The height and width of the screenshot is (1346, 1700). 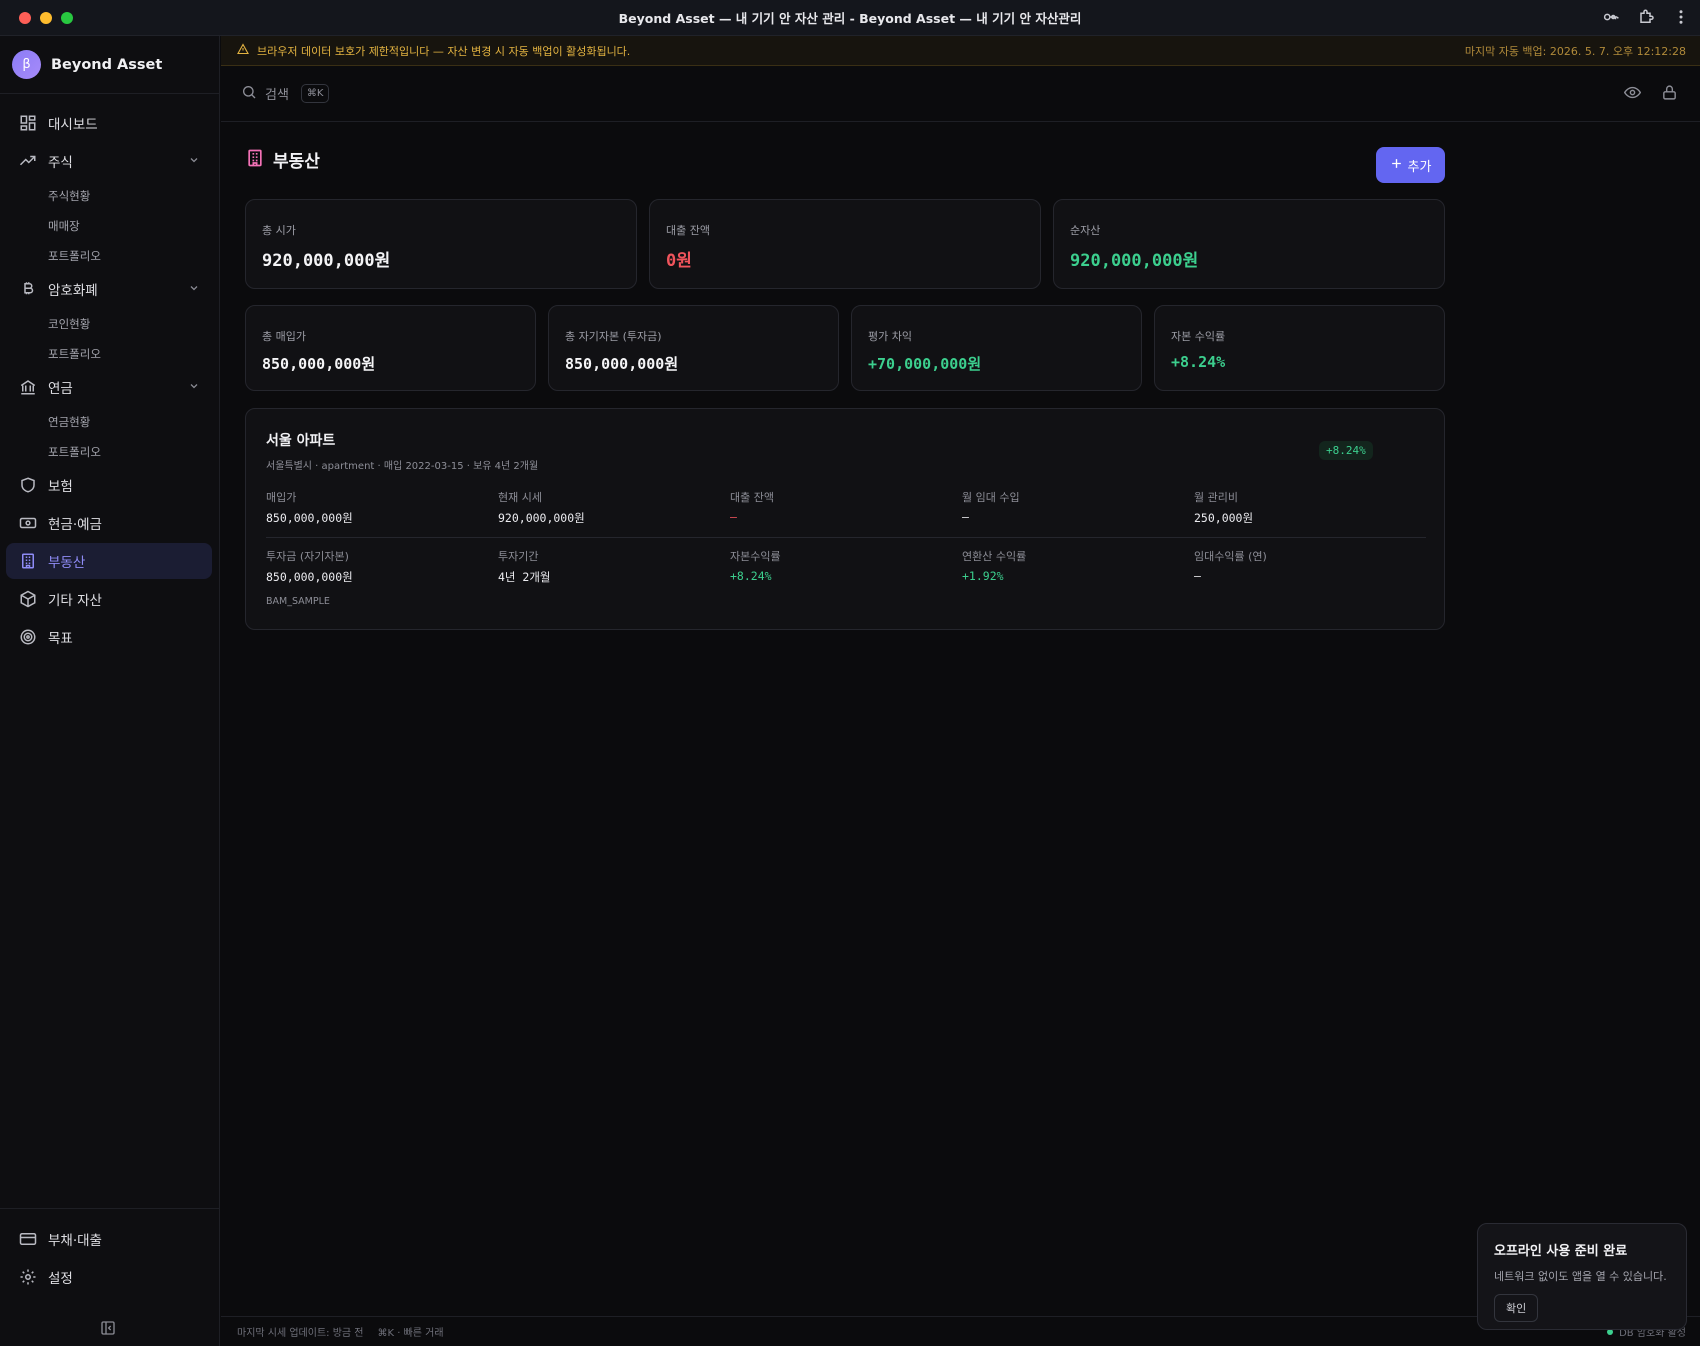 What do you see at coordinates (73, 125) in the screenshot?
I see `sidebar-item-label: 대시보드` at bounding box center [73, 125].